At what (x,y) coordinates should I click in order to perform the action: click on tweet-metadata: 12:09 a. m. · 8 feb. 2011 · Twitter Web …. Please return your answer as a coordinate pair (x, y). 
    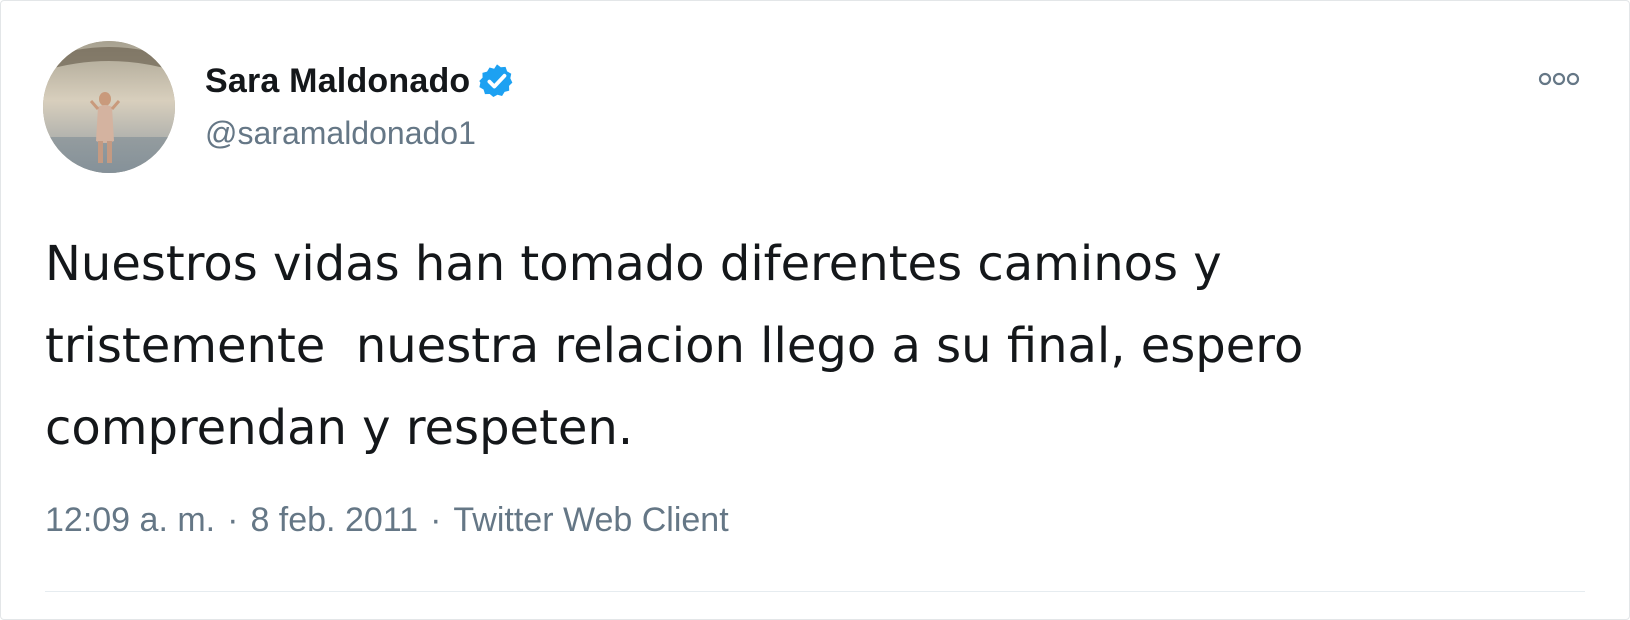
    Looking at the image, I should click on (387, 520).